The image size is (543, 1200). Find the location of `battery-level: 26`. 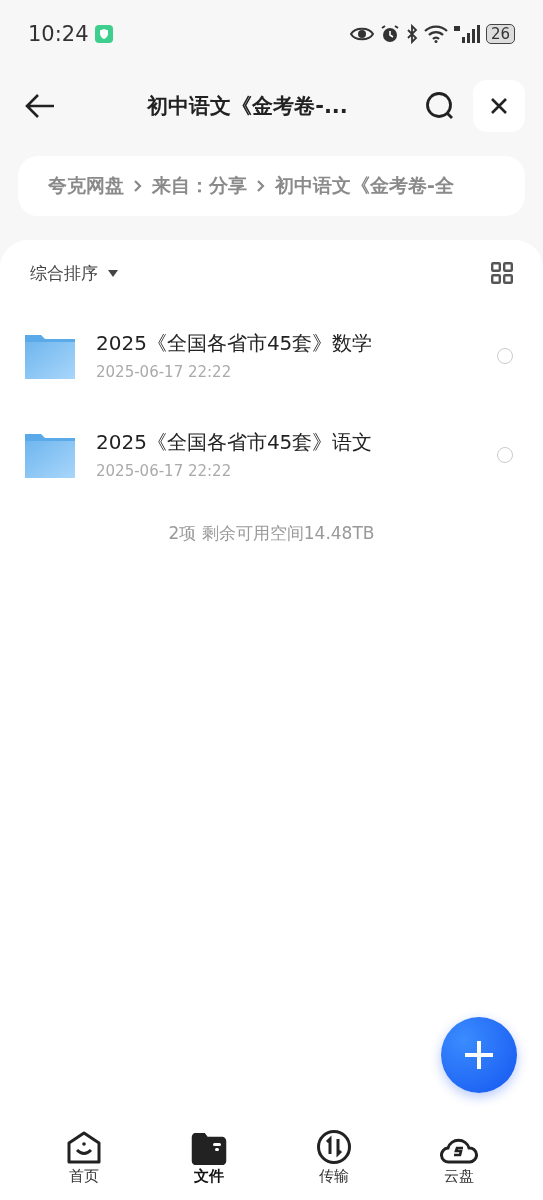

battery-level: 26 is located at coordinates (500, 34).